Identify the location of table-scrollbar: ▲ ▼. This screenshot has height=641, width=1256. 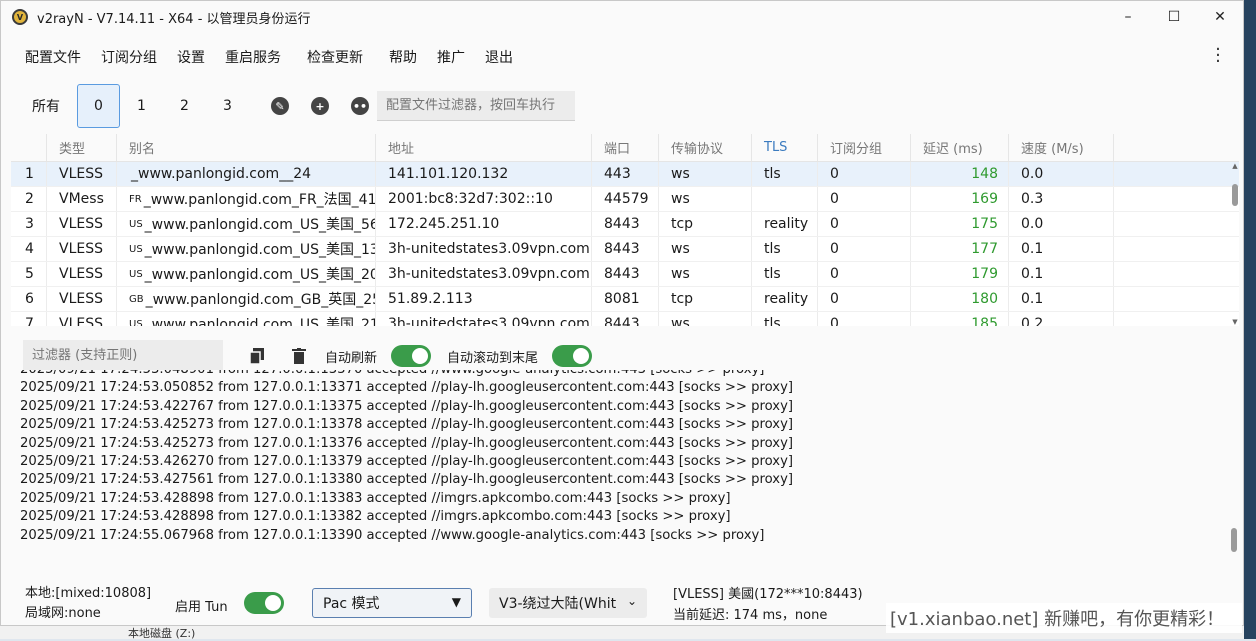
(1235, 244).